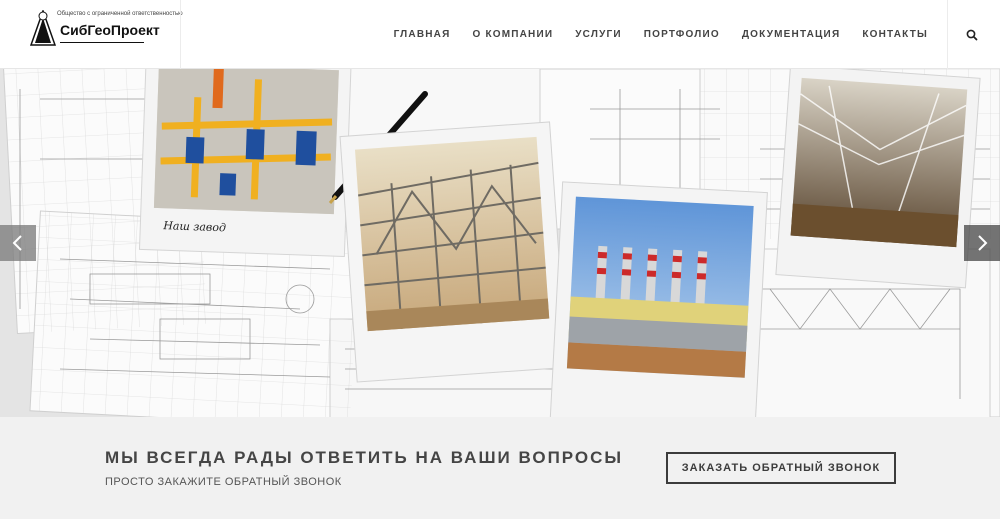  I want to click on nav-item-documentation: ДОКУМЕНТАЦИЯ, so click(791, 34).